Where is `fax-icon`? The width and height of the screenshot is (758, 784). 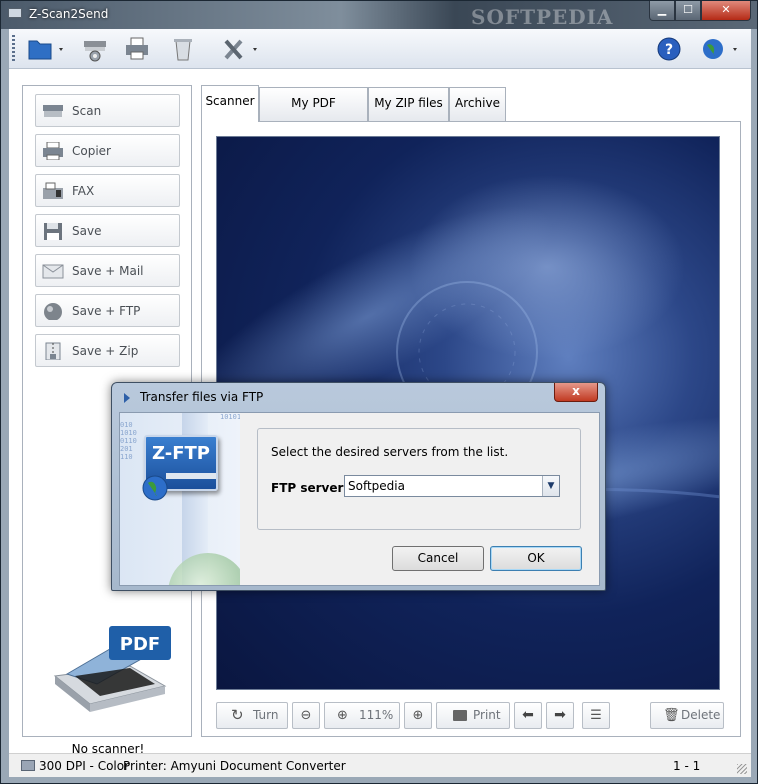
fax-icon is located at coordinates (53, 190).